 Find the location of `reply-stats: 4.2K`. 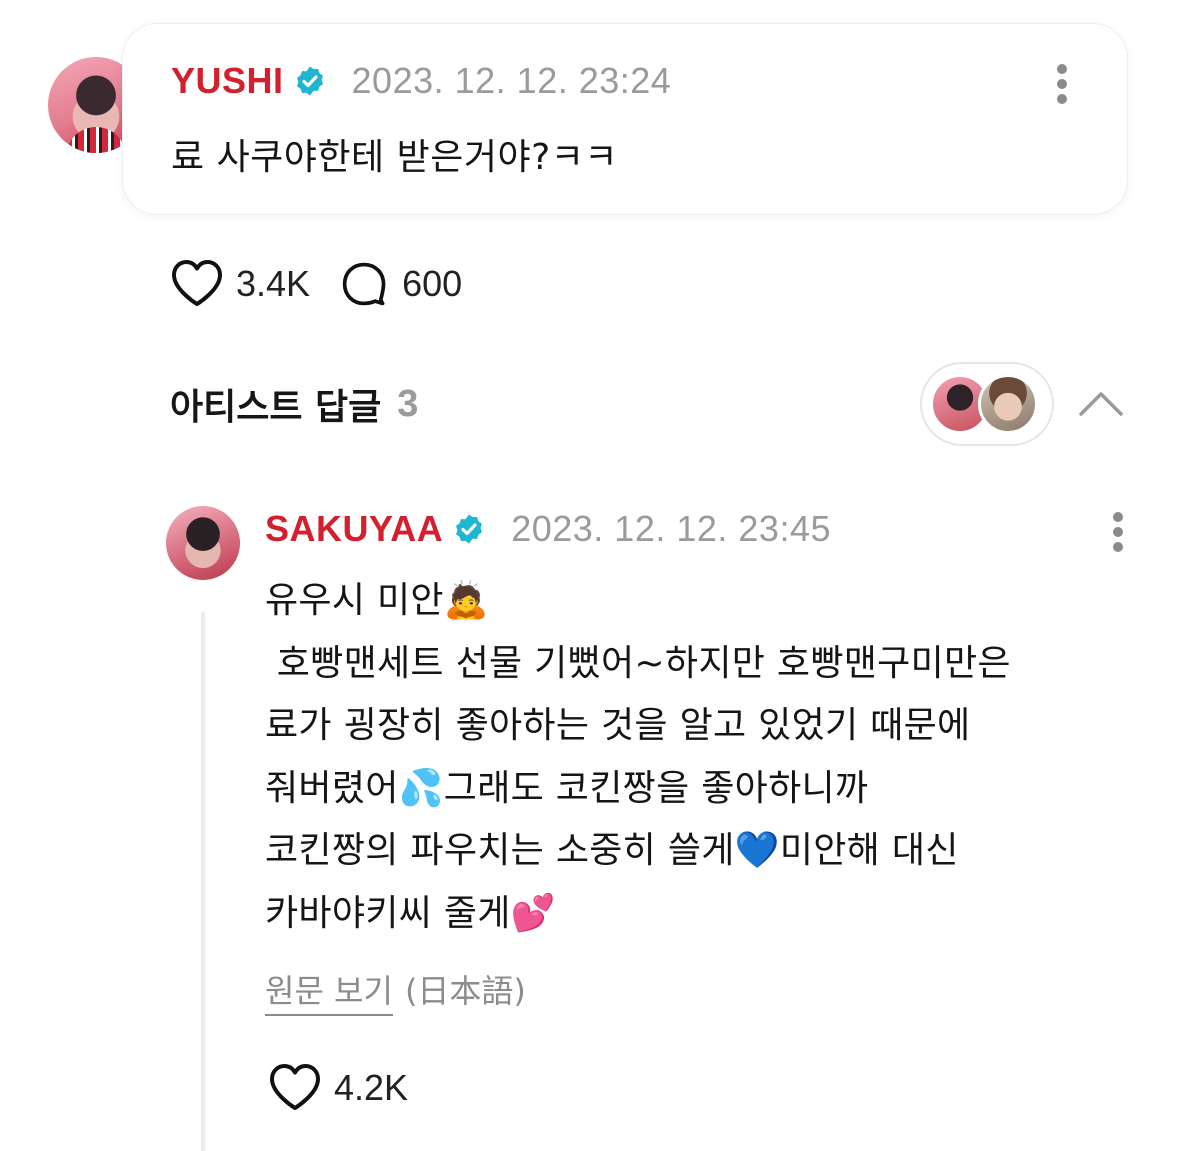

reply-stats: 4.2K is located at coordinates (338, 1088).